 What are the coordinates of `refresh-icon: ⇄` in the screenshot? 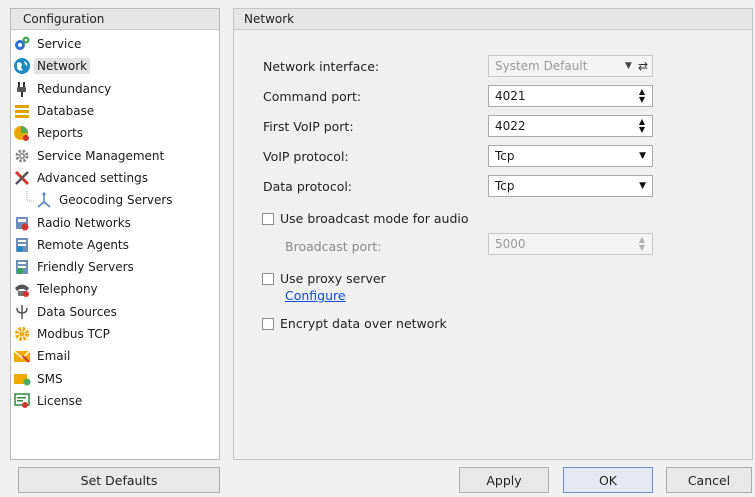 It's located at (643, 66).